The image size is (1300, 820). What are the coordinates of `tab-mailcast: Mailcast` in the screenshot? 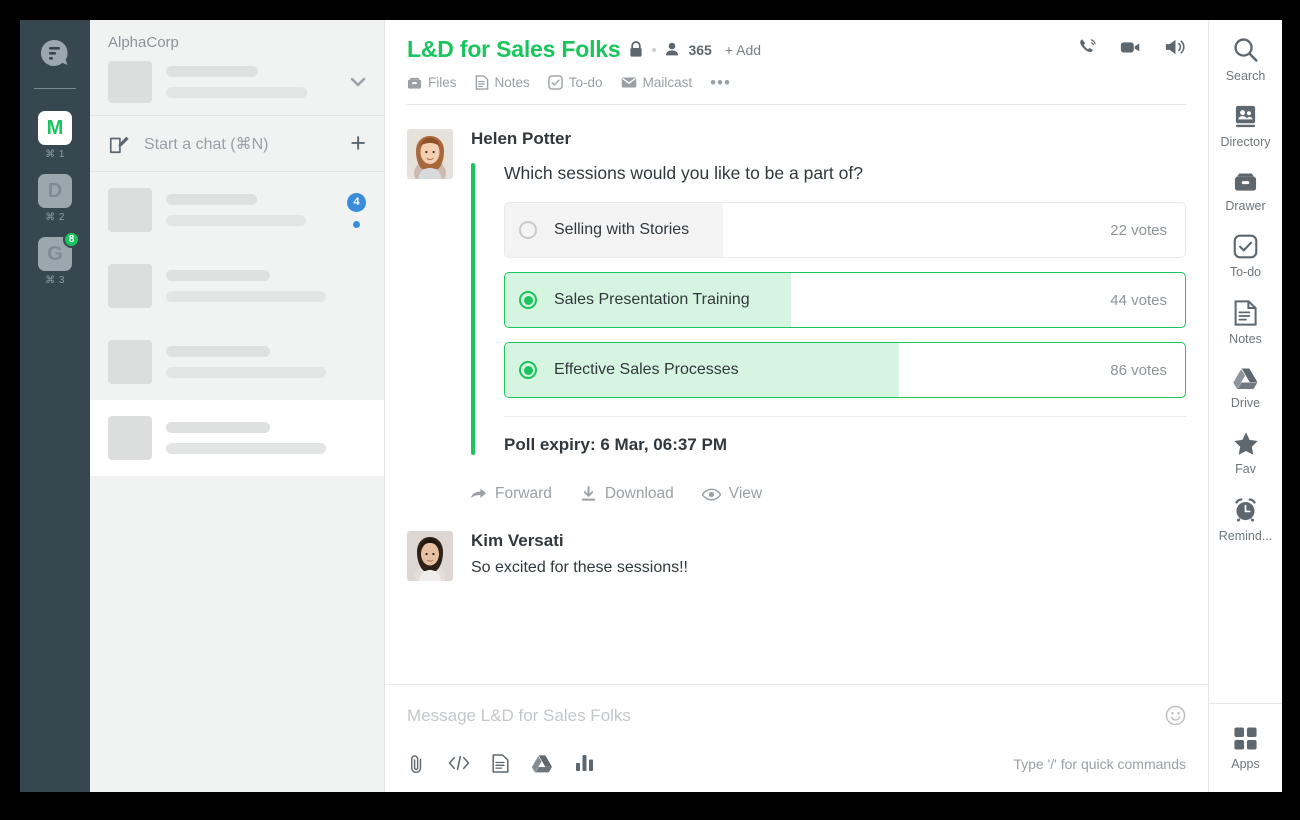 It's located at (657, 82).